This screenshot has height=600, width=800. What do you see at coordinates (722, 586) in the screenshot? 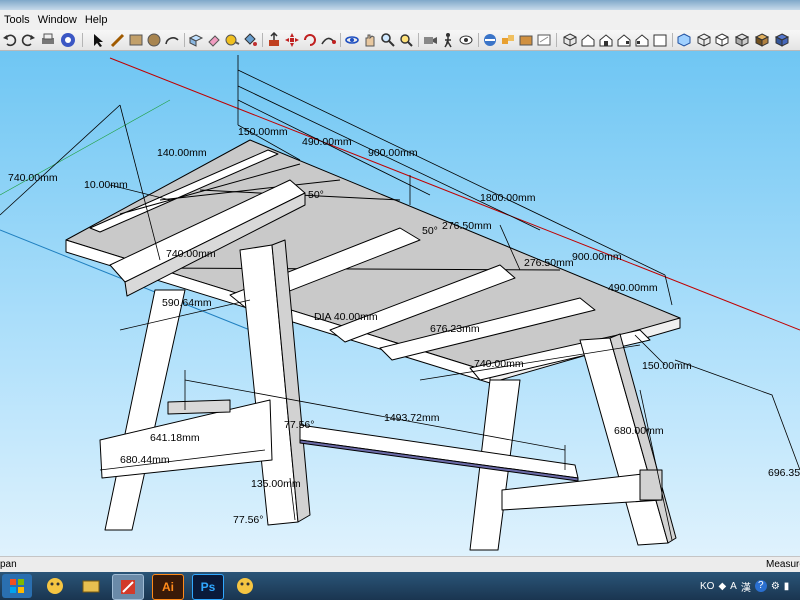
I see `ime-diamond-icon: ◆` at bounding box center [722, 586].